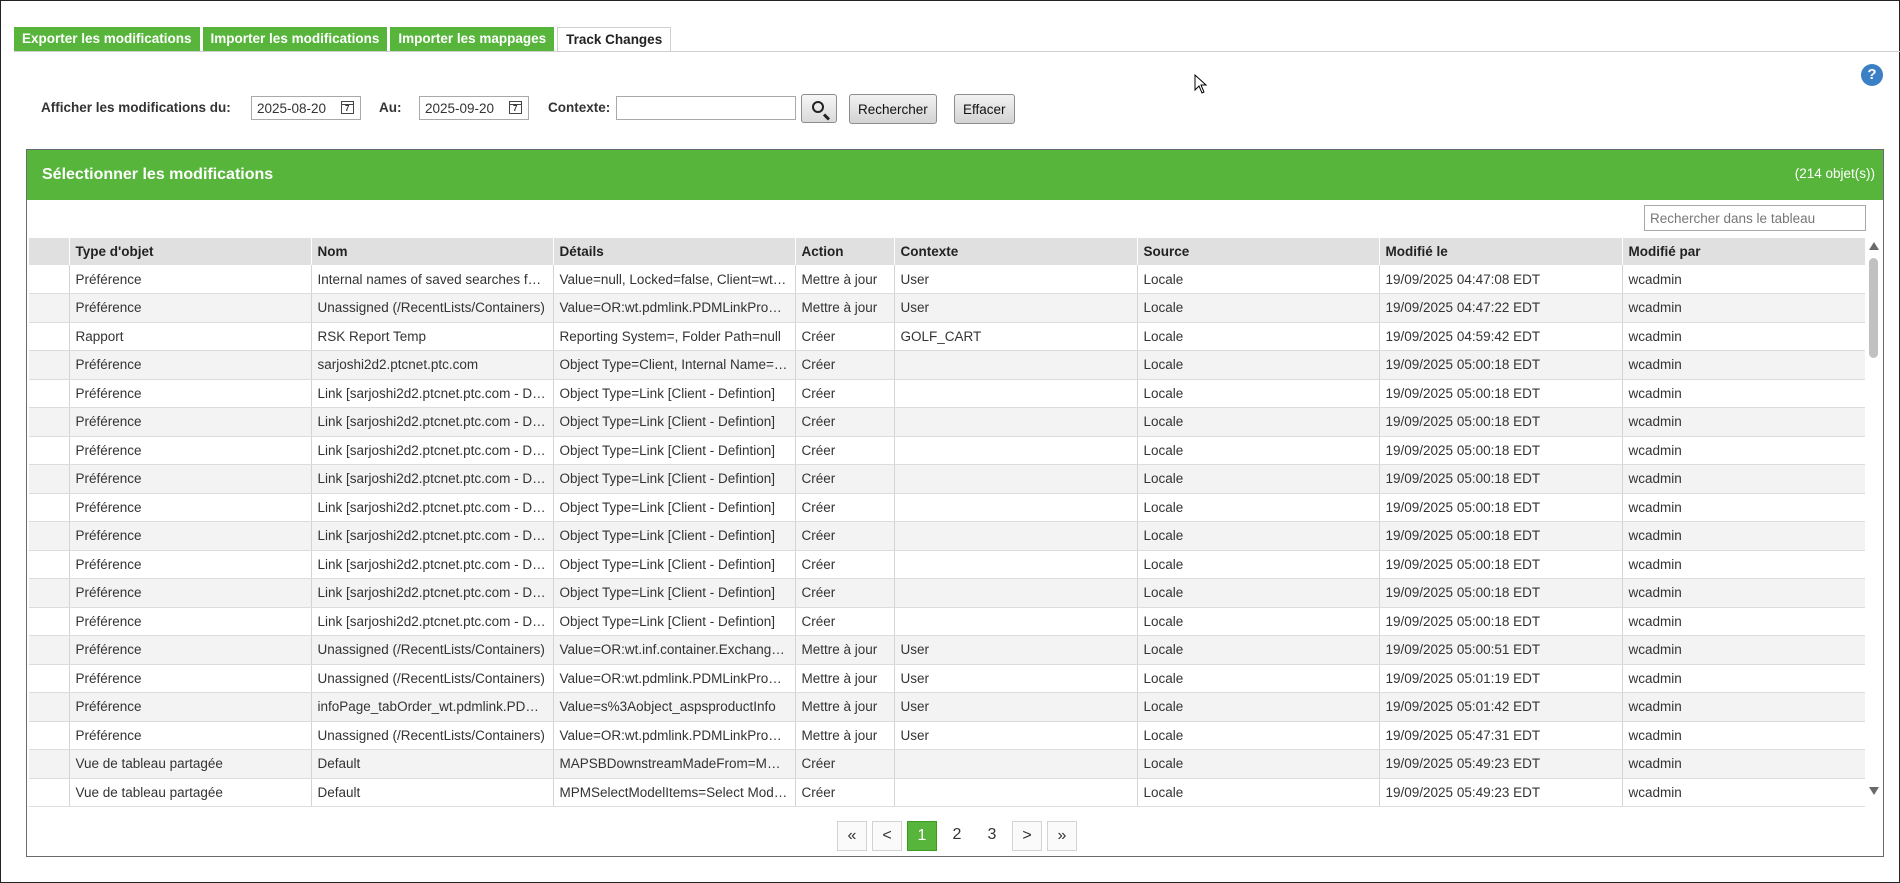 Image resolution: width=1900 pixels, height=883 pixels. I want to click on column-header-source: Source, so click(1257, 251).